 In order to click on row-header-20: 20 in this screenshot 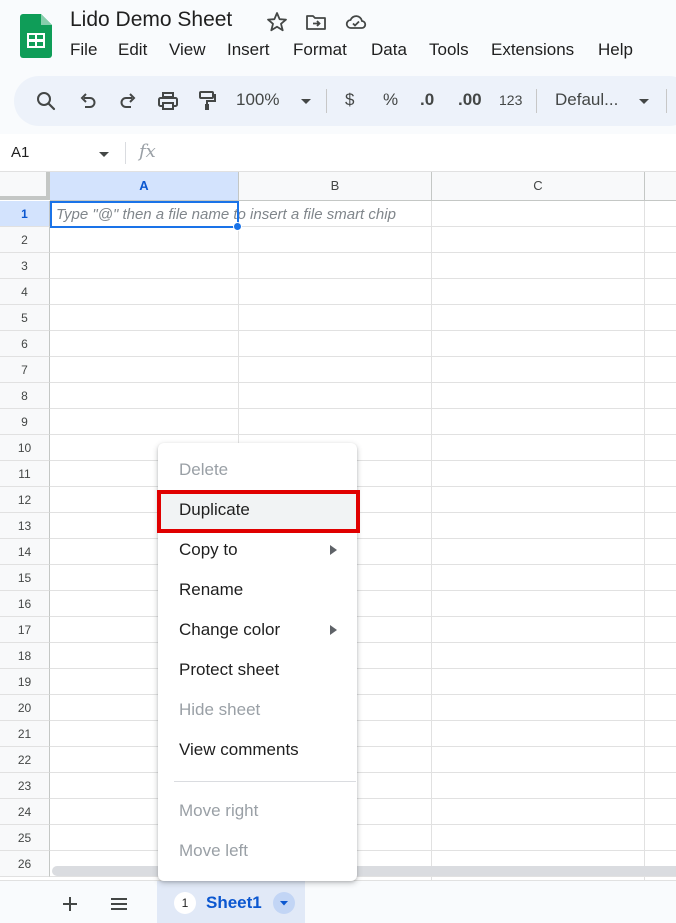, I will do `click(25, 708)`.